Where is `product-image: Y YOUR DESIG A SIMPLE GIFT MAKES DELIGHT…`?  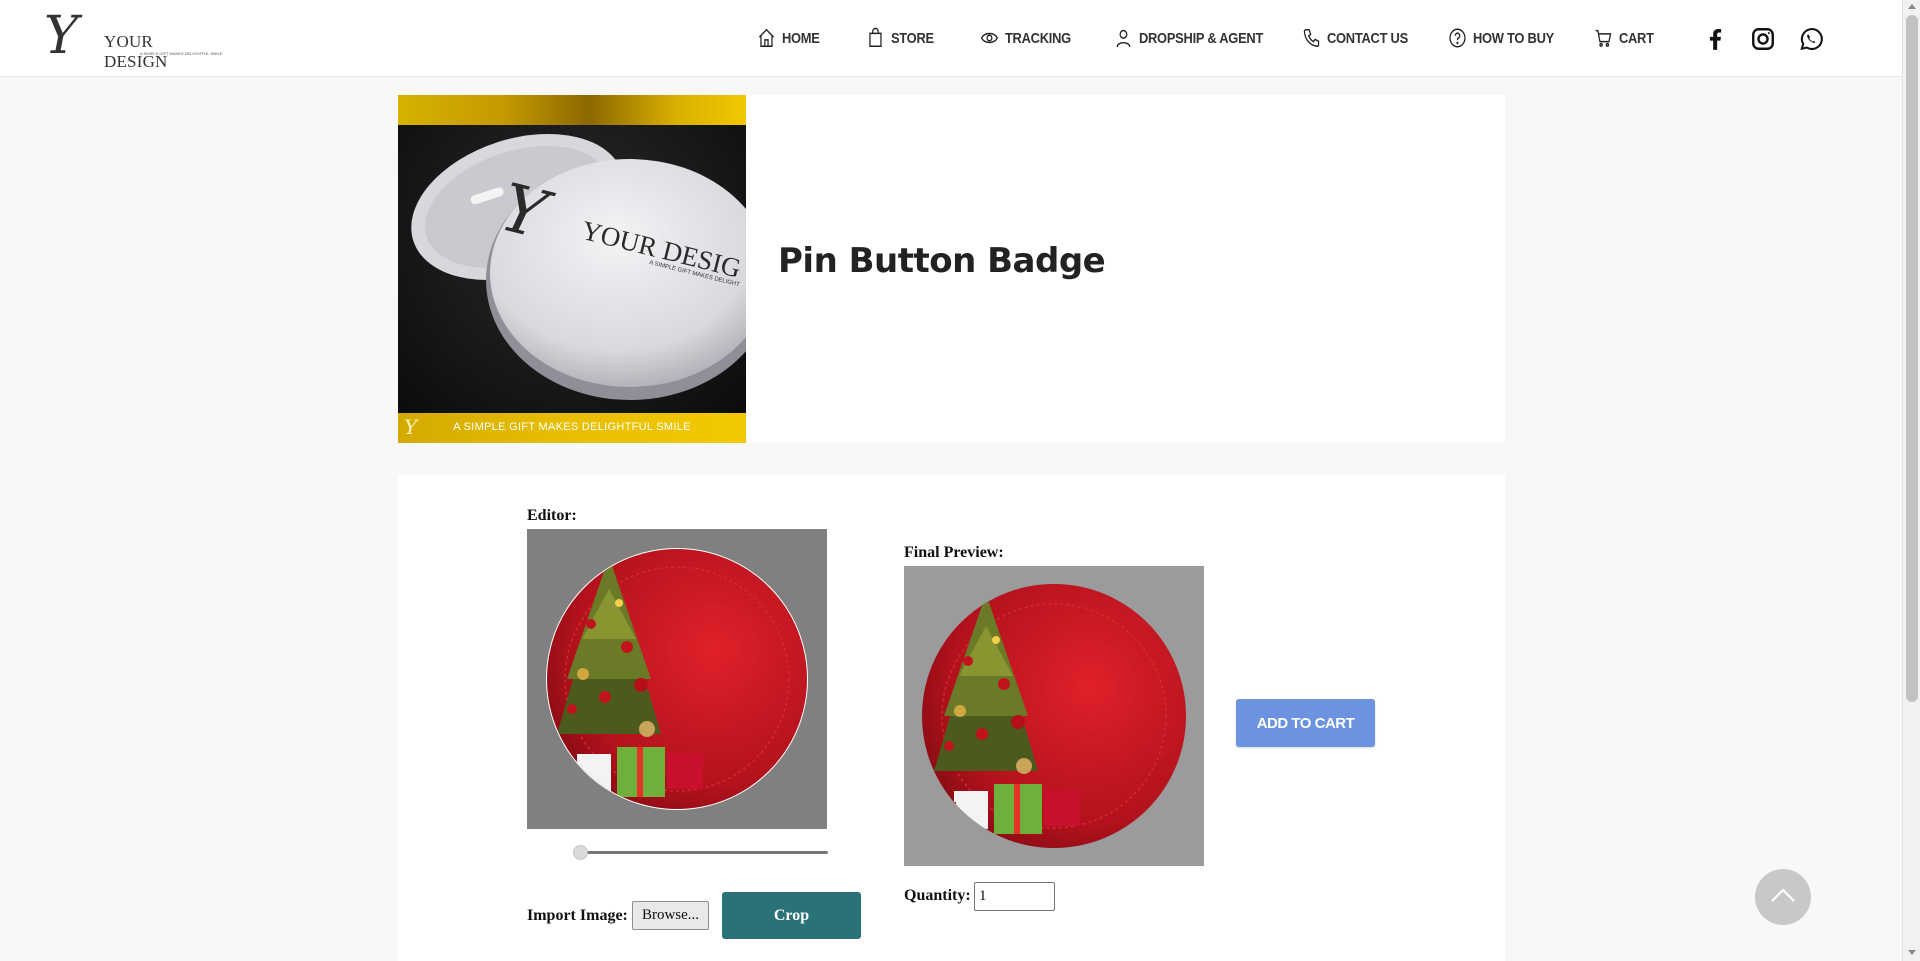
product-image: Y YOUR DESIG A SIMPLE GIFT MAKES DELIGHT… is located at coordinates (572, 269).